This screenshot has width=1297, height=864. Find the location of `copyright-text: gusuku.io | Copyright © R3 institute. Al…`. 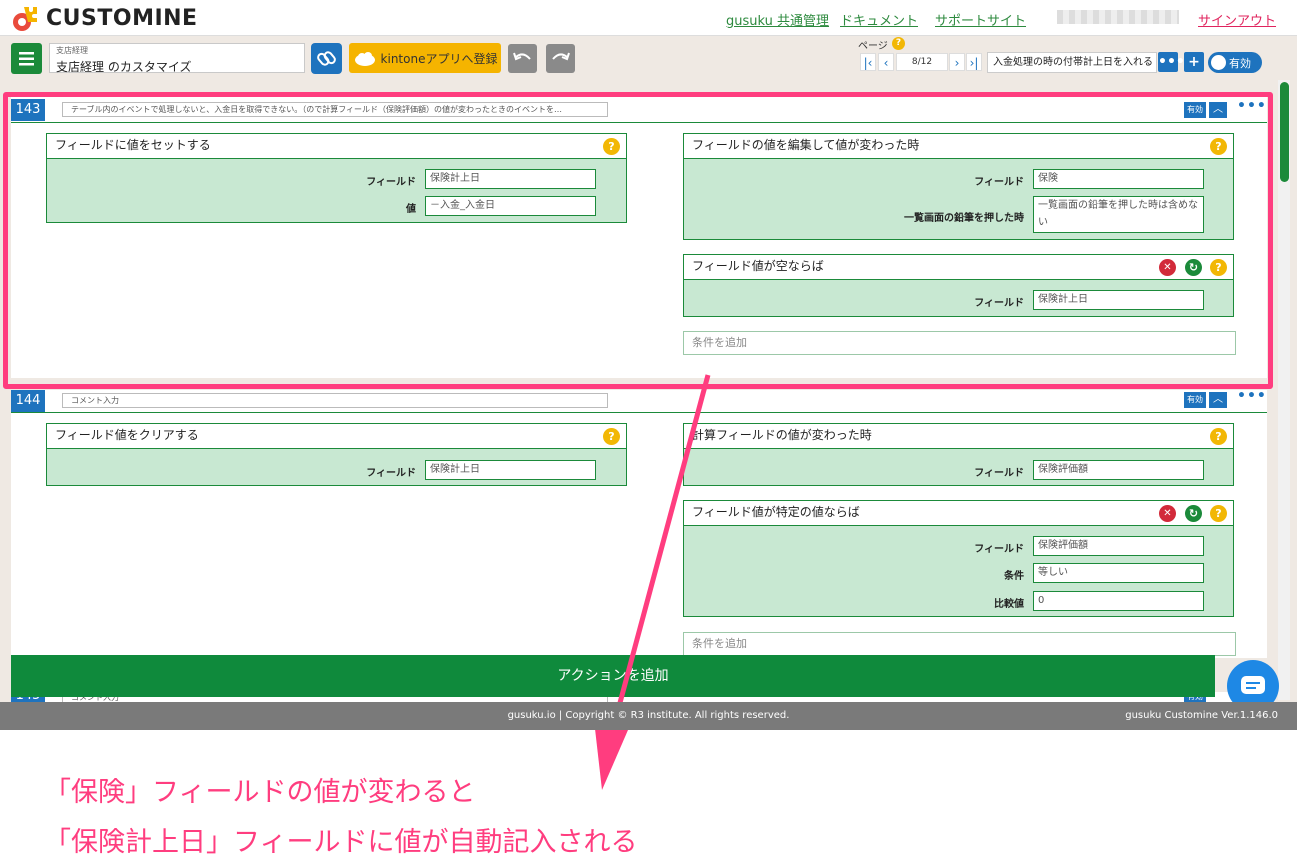

copyright-text: gusuku.io | Copyright © R3 institute. Al… is located at coordinates (648, 715).